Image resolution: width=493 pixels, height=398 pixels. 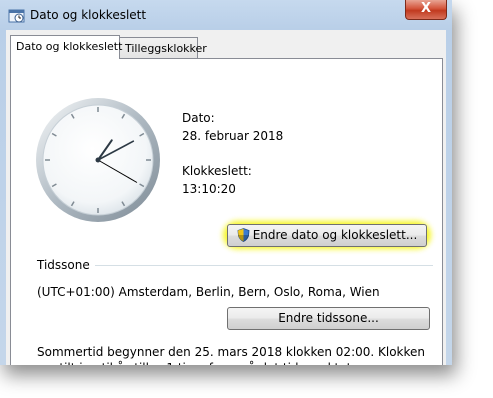 I want to click on window-title: Dato og klokkeslett, so click(x=88, y=15).